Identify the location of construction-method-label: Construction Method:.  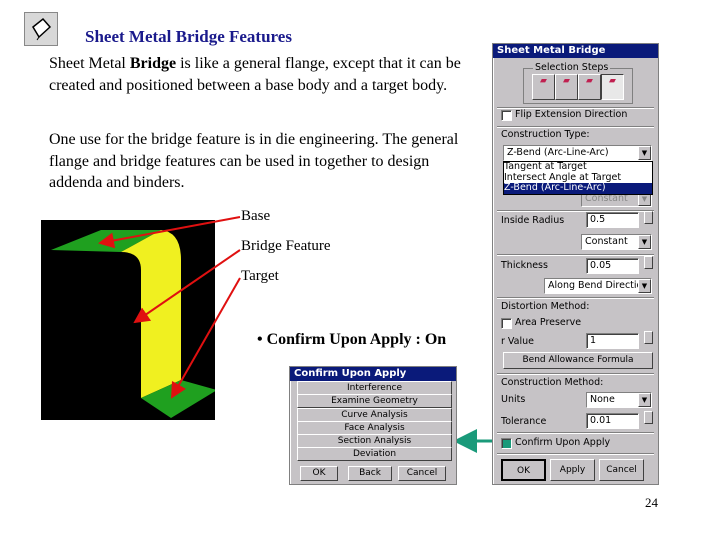
(552, 382).